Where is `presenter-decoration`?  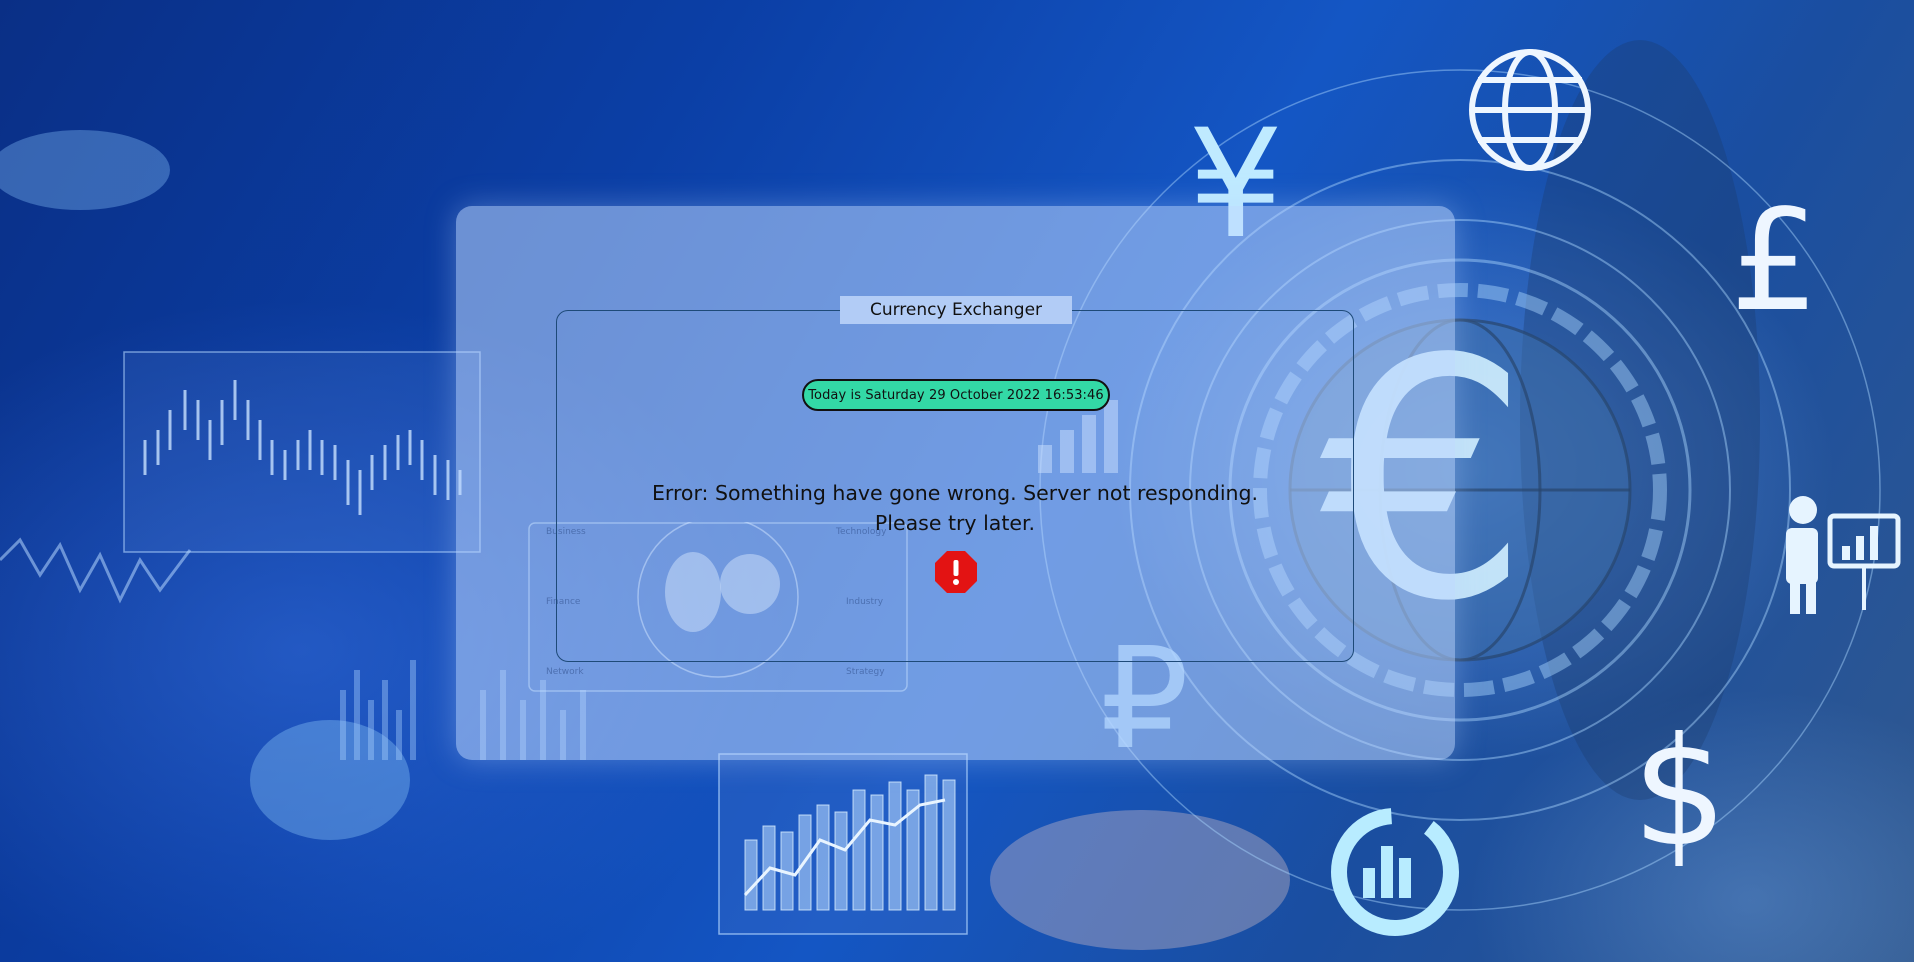
presenter-decoration is located at coordinates (1843, 555).